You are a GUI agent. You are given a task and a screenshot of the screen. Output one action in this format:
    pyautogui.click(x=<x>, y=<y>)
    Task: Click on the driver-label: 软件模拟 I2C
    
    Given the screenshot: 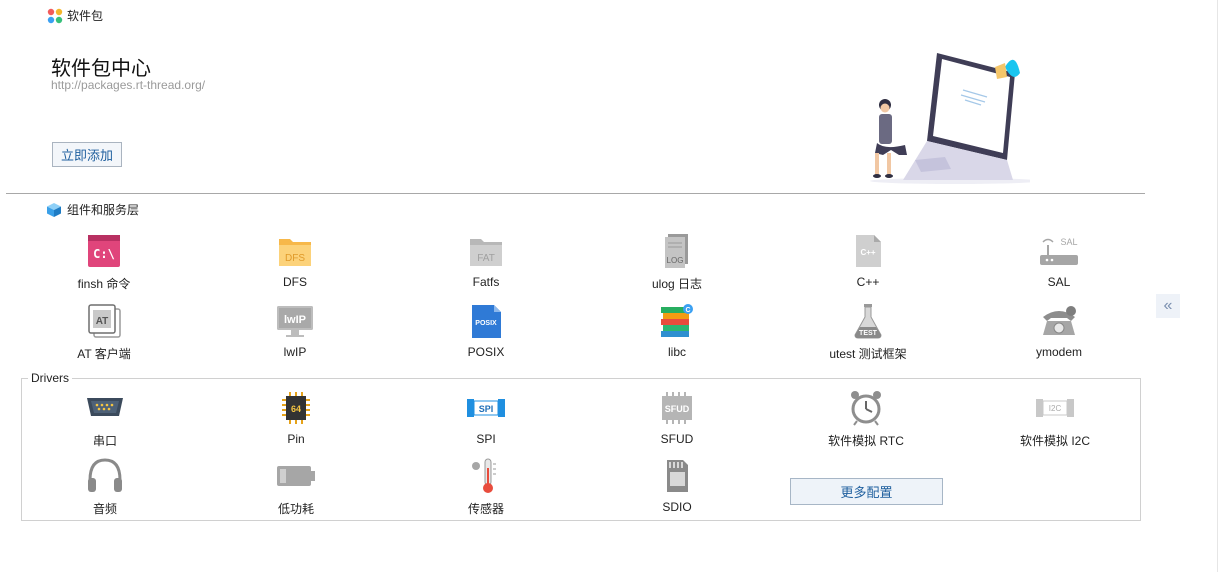 What is the action you would take?
    pyautogui.click(x=1054, y=441)
    